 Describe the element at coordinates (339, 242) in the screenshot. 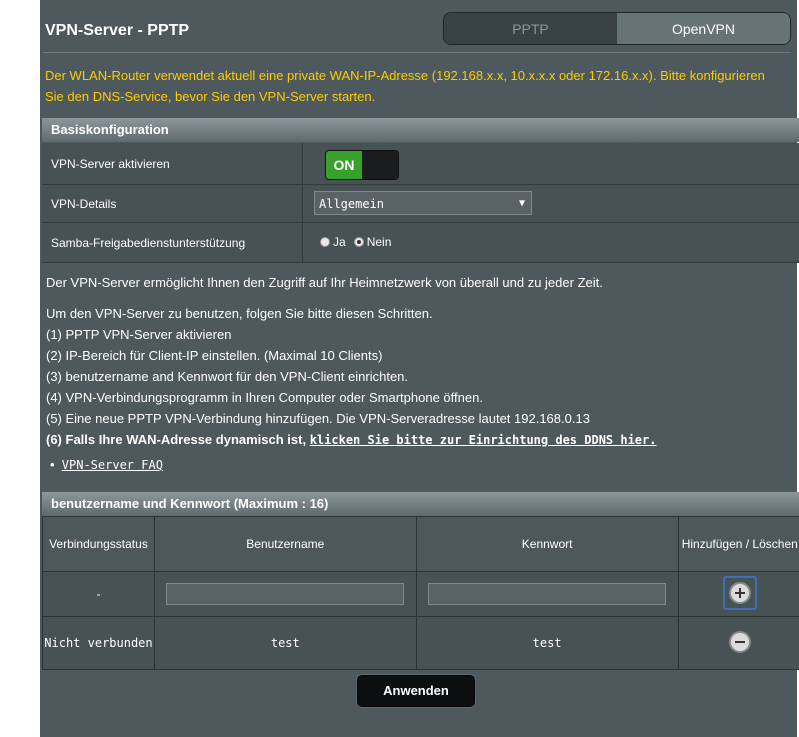

I see `samba-yes-label: Ja` at that location.